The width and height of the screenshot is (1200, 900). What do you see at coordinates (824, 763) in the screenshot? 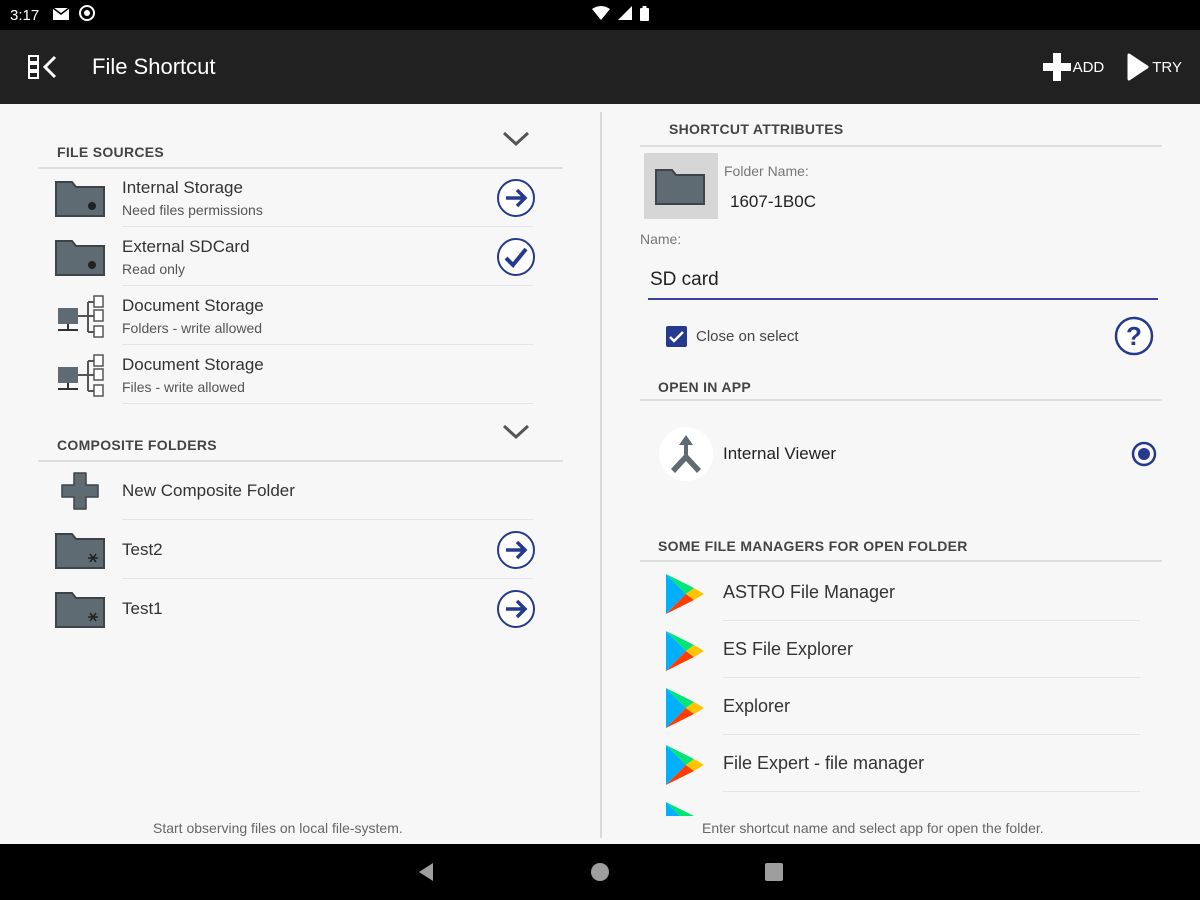
I see `app-name: File Expert - file manager` at bounding box center [824, 763].